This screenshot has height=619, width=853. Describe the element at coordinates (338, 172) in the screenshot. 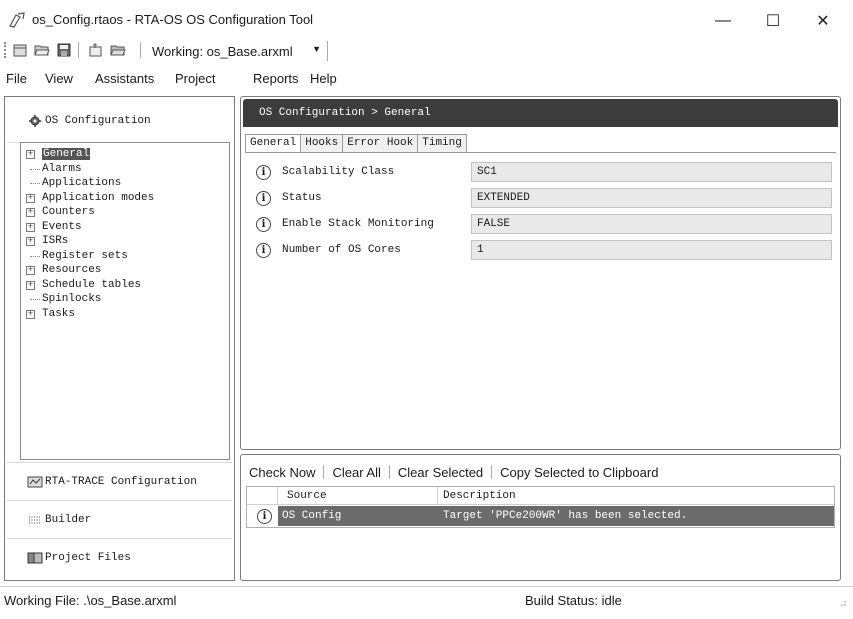

I see `property-name: Scalability Class` at that location.